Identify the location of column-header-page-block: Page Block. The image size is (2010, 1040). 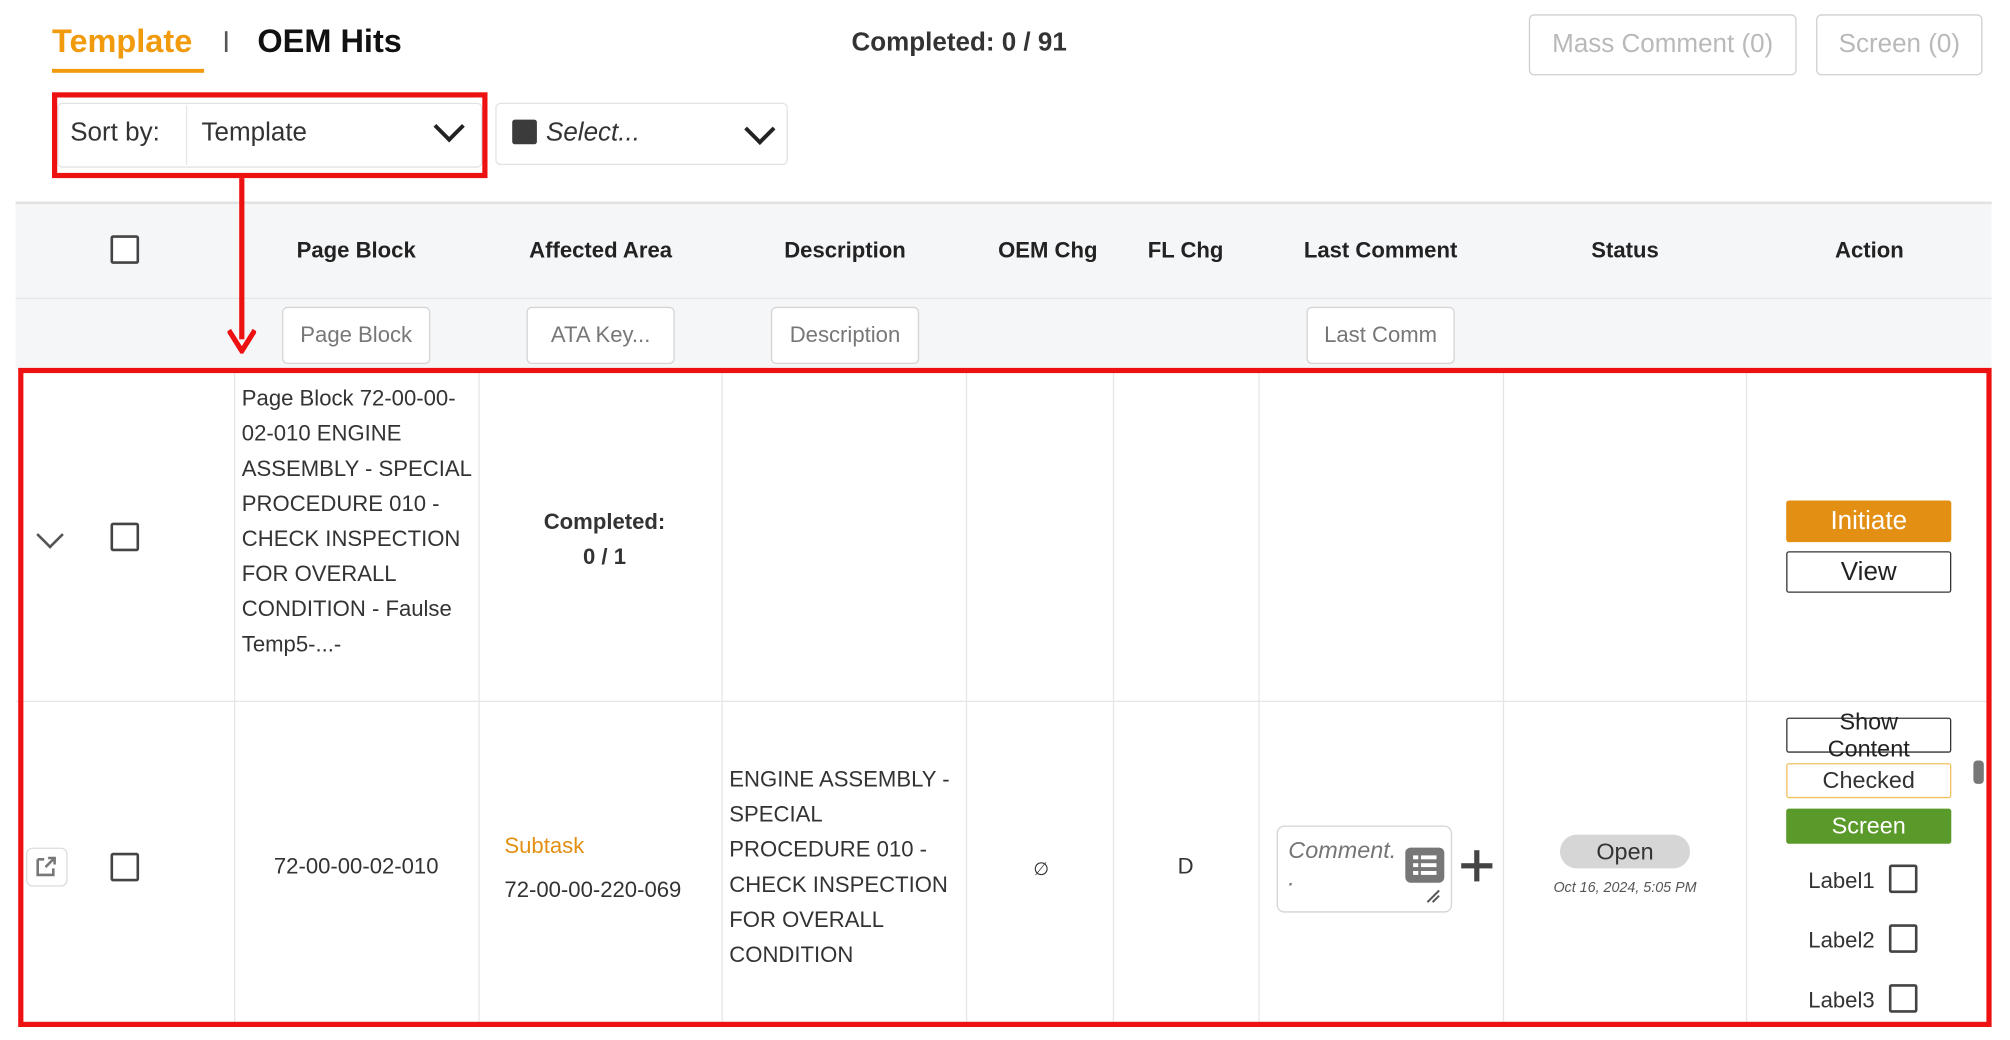
(356, 251).